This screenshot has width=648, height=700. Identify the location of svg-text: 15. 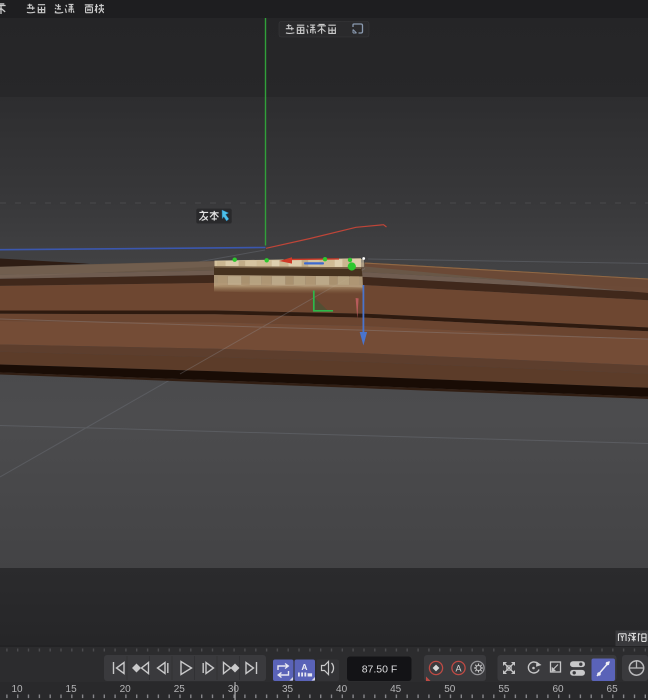
(72, 689).